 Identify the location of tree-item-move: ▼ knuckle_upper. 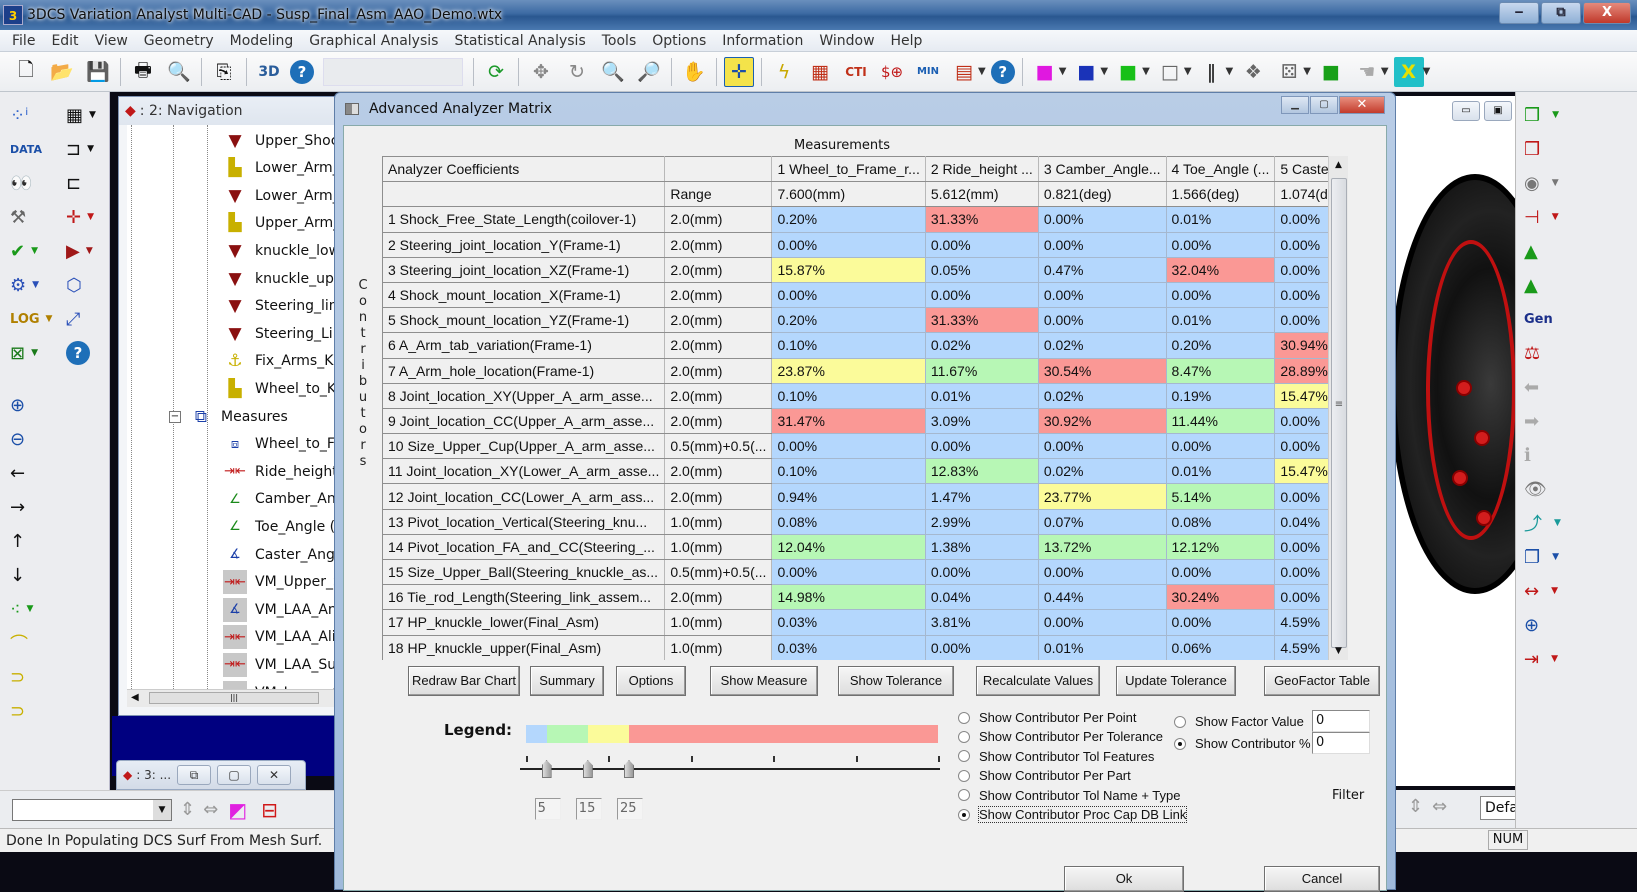
(281, 278).